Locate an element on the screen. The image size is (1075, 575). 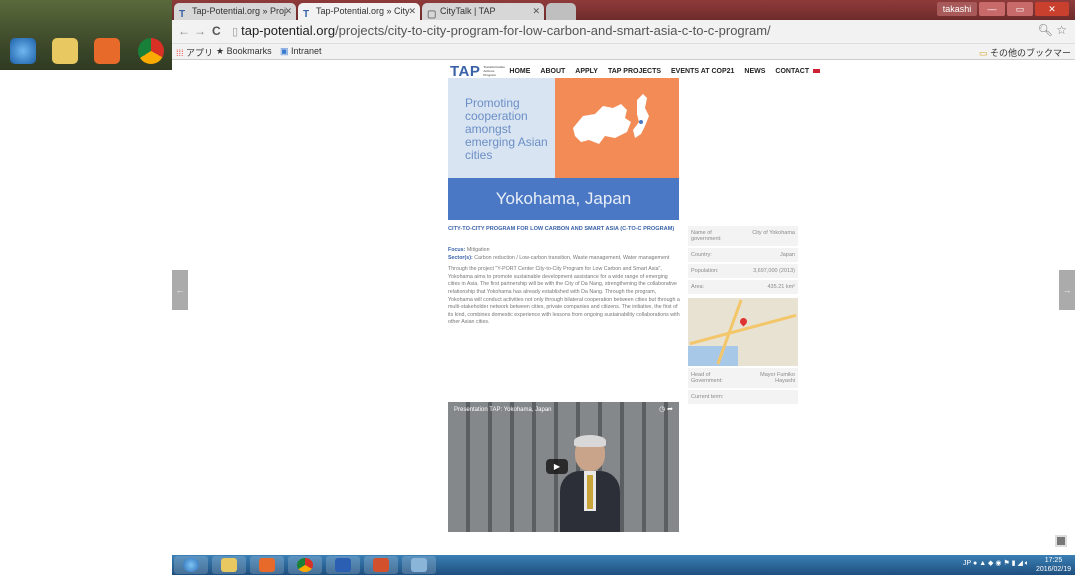
page-icon: ▯ is located at coordinates (237, 32).